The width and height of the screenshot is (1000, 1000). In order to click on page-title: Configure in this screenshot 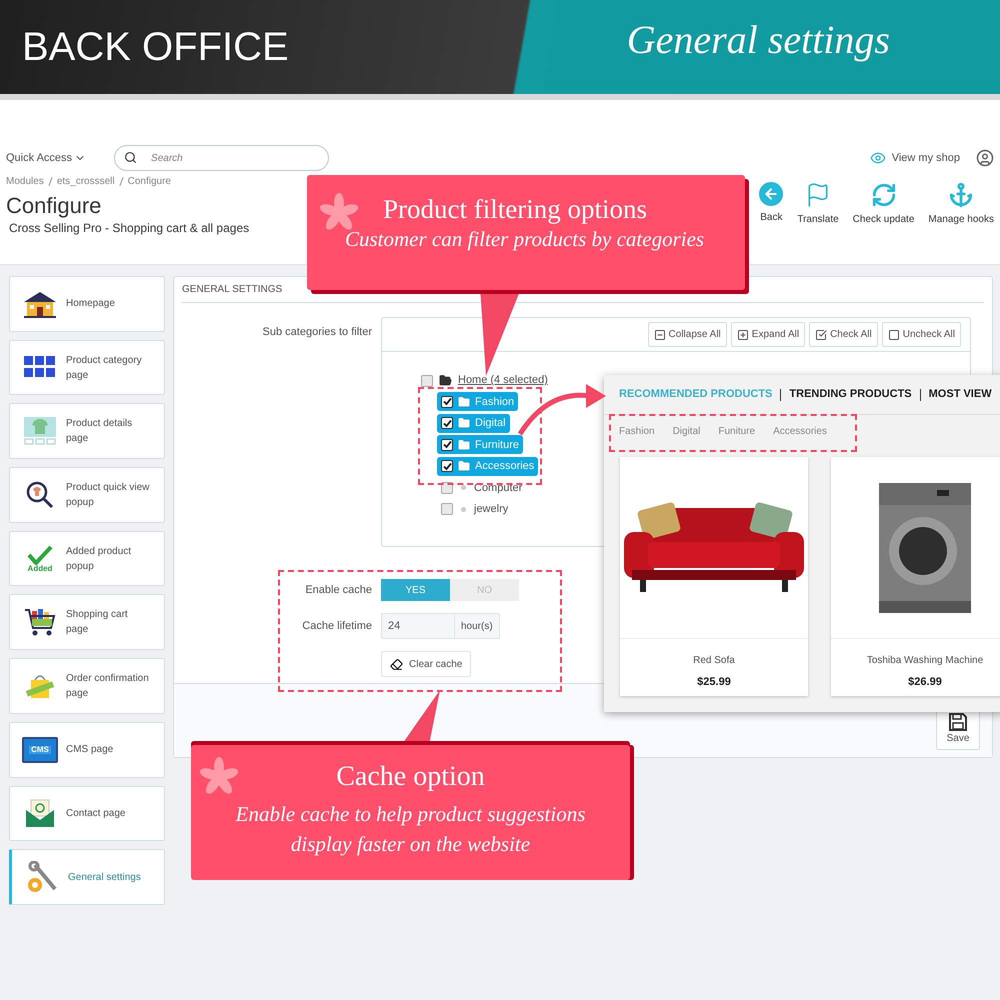, I will do `click(54, 206)`.